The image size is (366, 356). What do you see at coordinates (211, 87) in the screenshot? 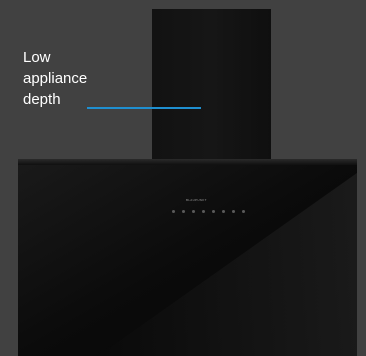
I see `chimney-cover` at bounding box center [211, 87].